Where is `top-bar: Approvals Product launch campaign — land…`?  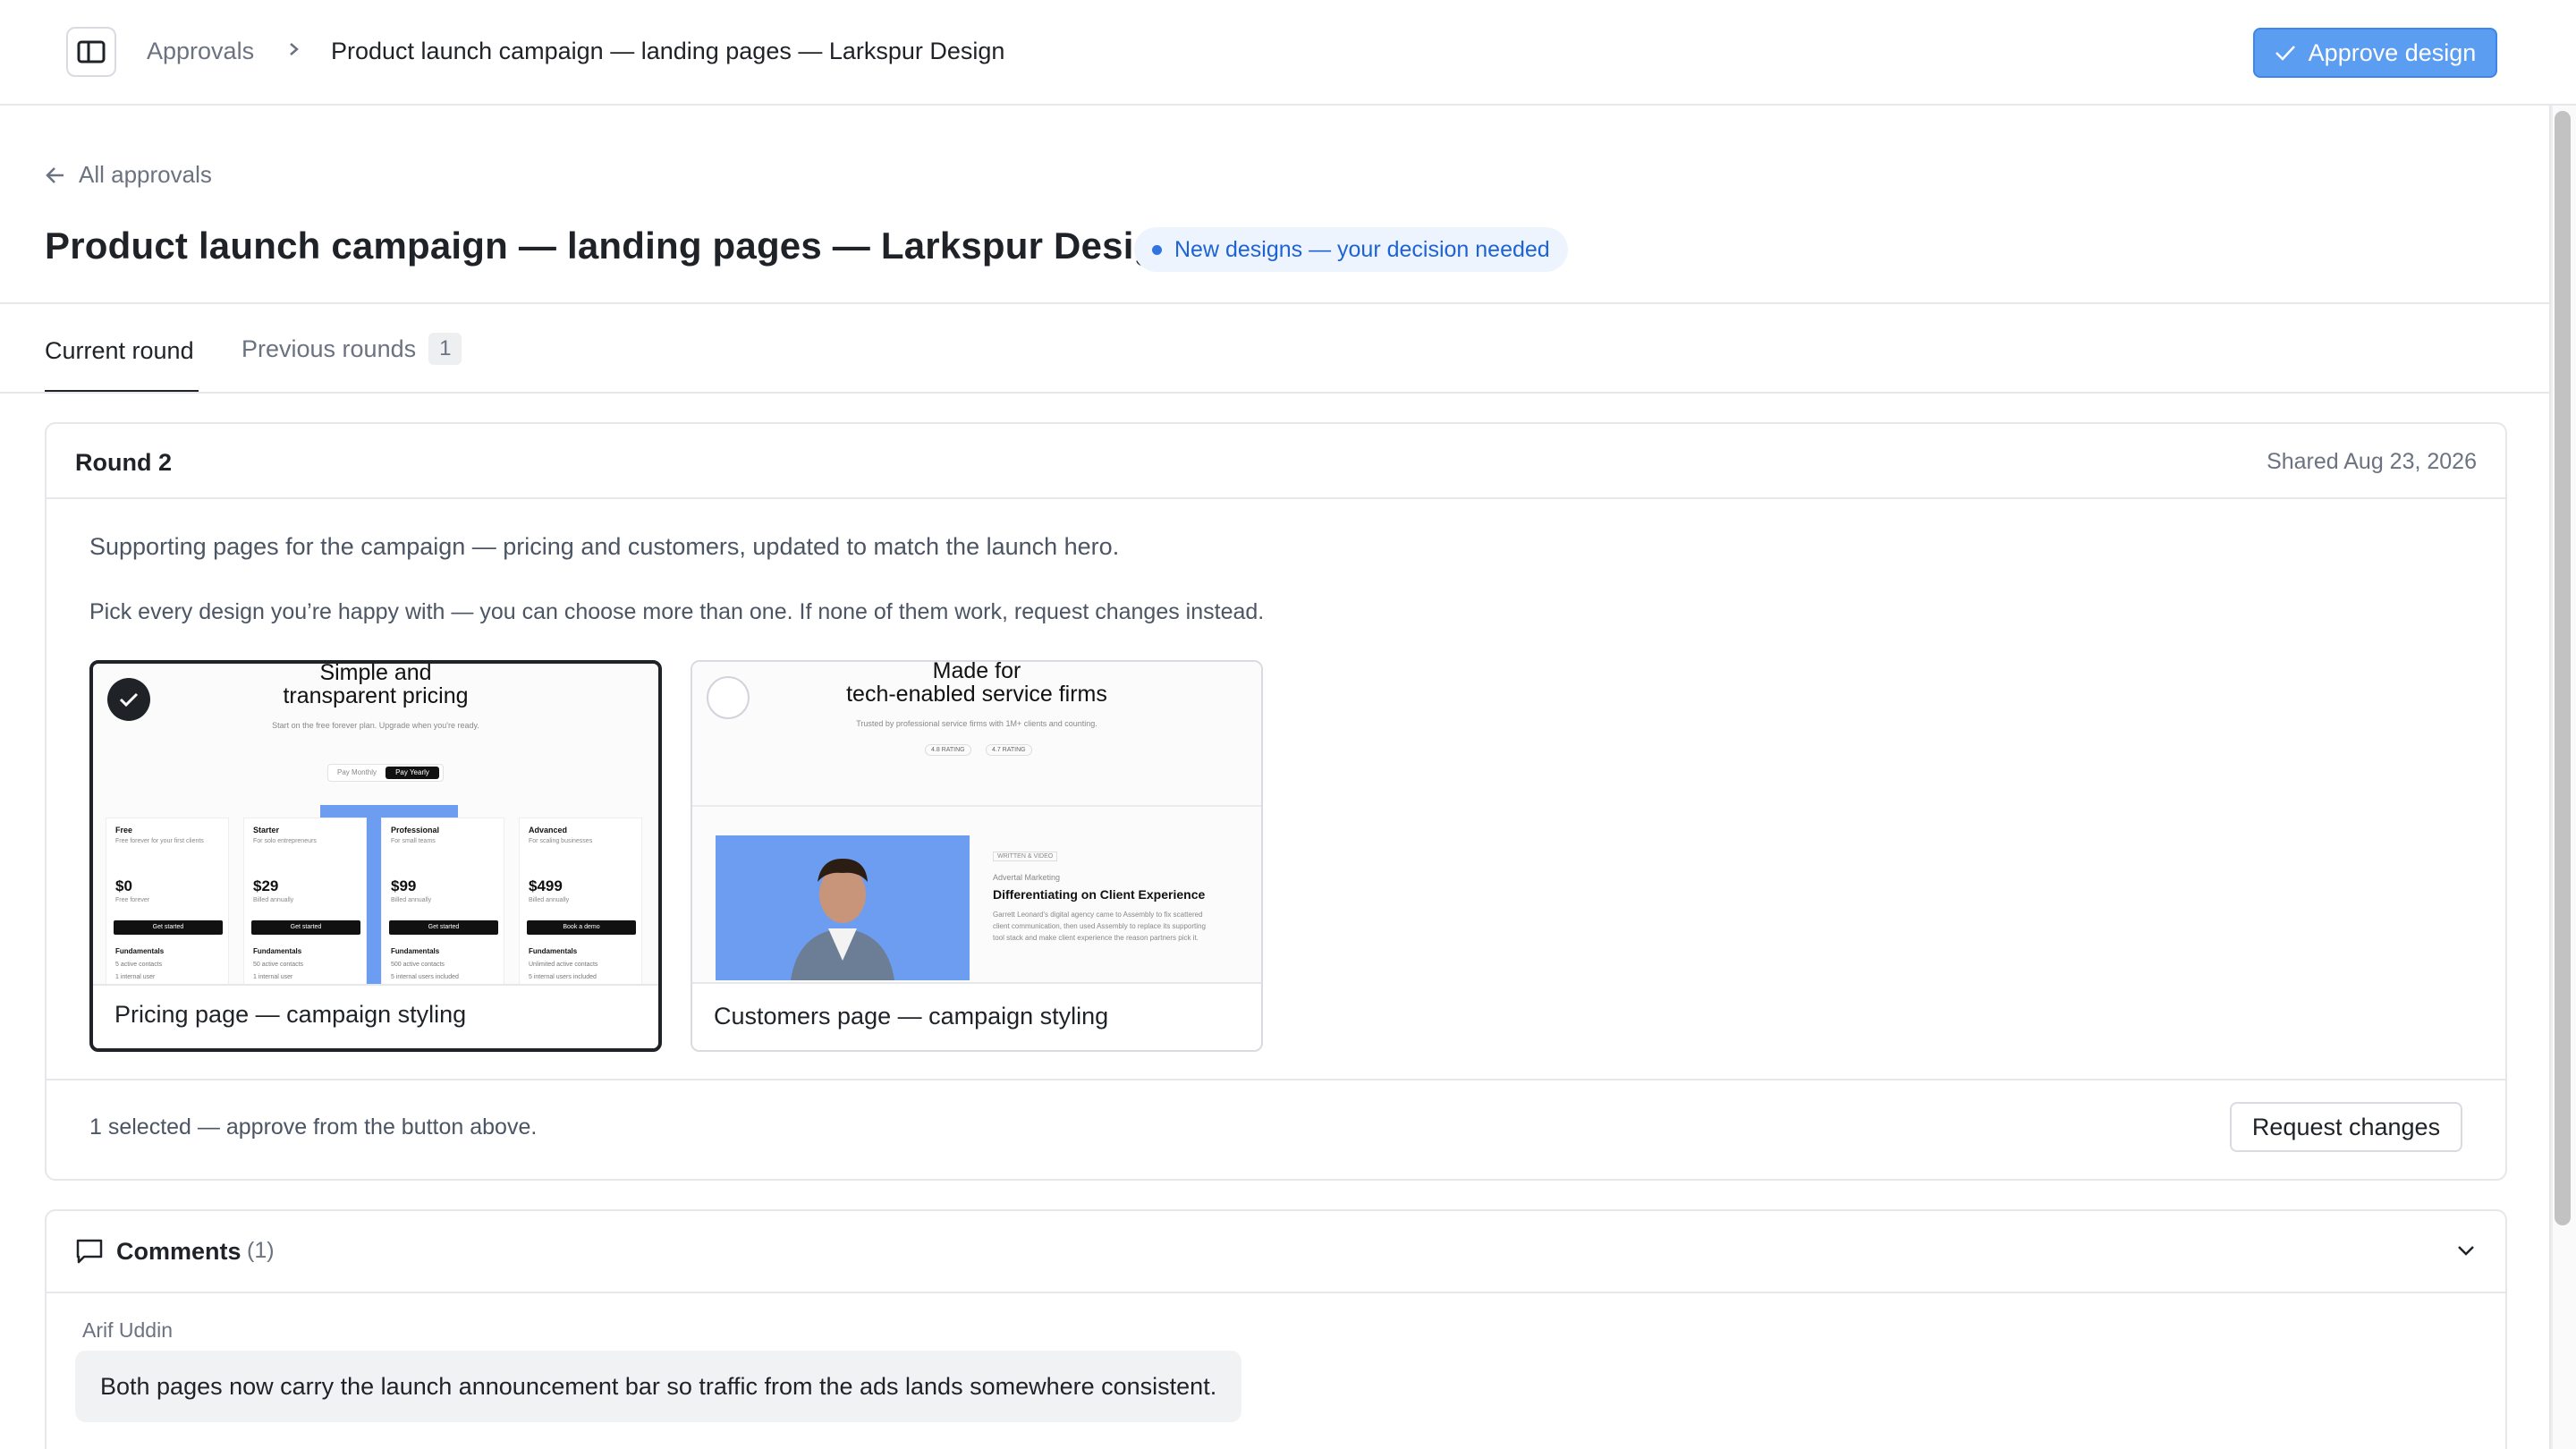
top-bar: Approvals Product launch campaign — land… is located at coordinates (1288, 53).